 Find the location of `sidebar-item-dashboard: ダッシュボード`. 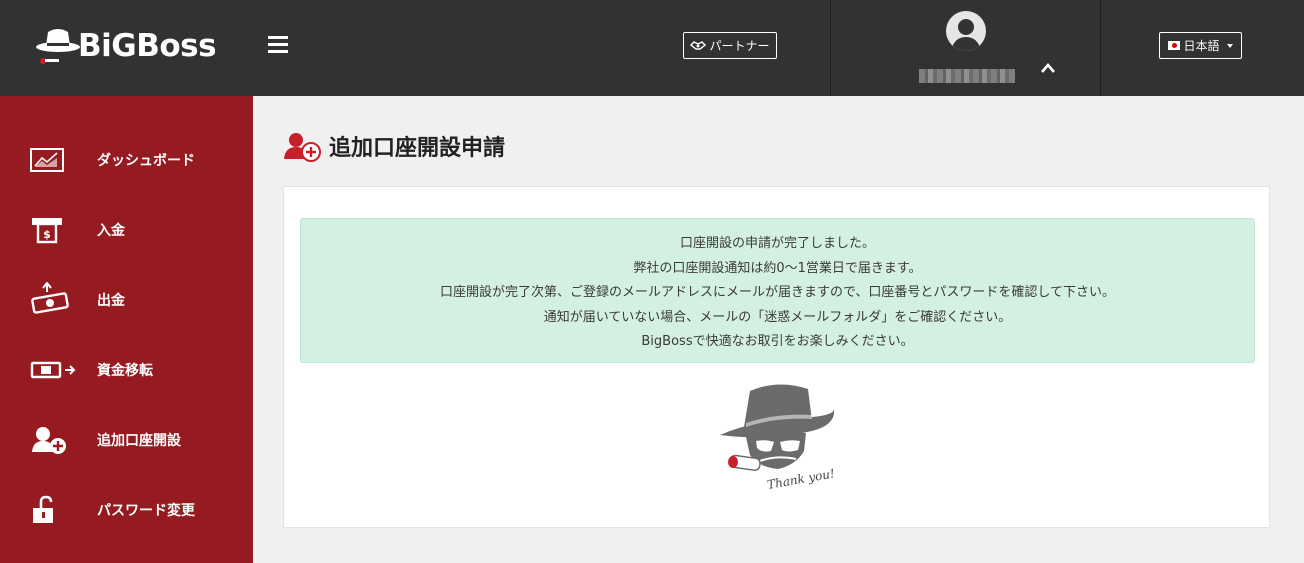

sidebar-item-dashboard: ダッシュボード is located at coordinates (126, 160).